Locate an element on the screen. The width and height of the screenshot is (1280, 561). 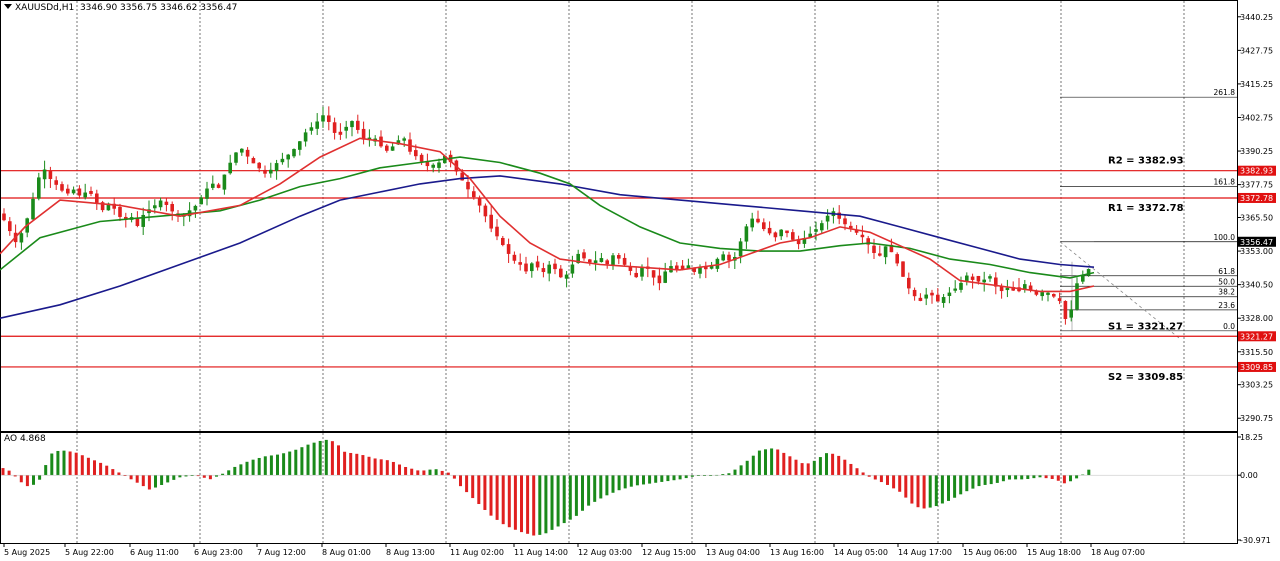
ao-axis-label: 0.00 is located at coordinates (1249, 475).